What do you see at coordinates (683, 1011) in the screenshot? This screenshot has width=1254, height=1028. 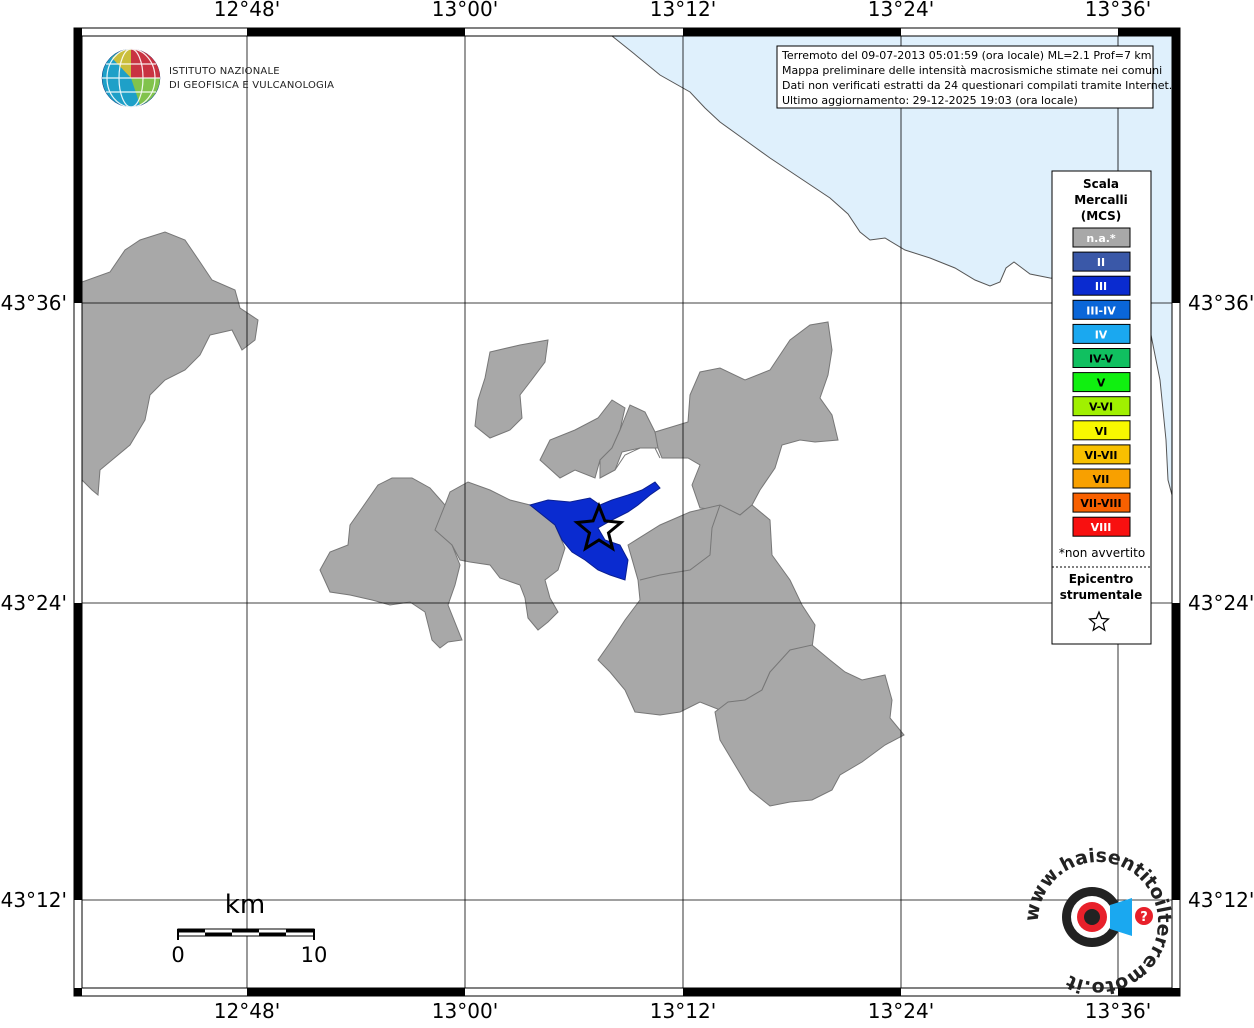 I see `bottom-lon-label: 13°12'` at bounding box center [683, 1011].